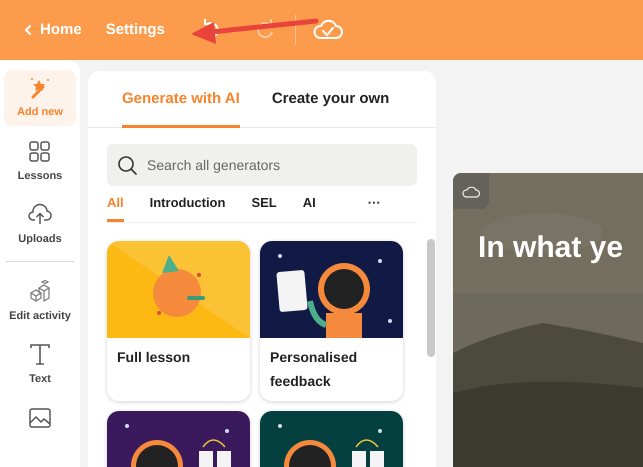 This screenshot has width=643, height=467. I want to click on sidebar-item: Uploads, so click(40, 224).